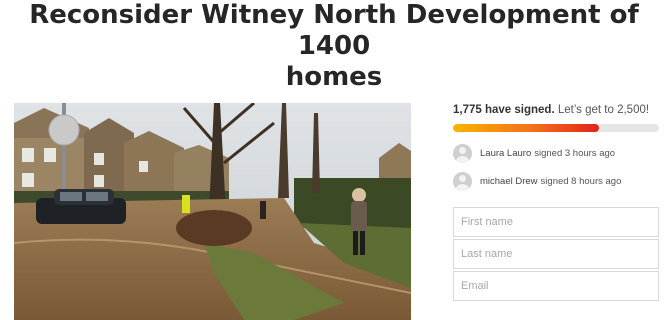  I want to click on recent-signer: Laura Lauro signed 3 hours ago, so click(534, 153).